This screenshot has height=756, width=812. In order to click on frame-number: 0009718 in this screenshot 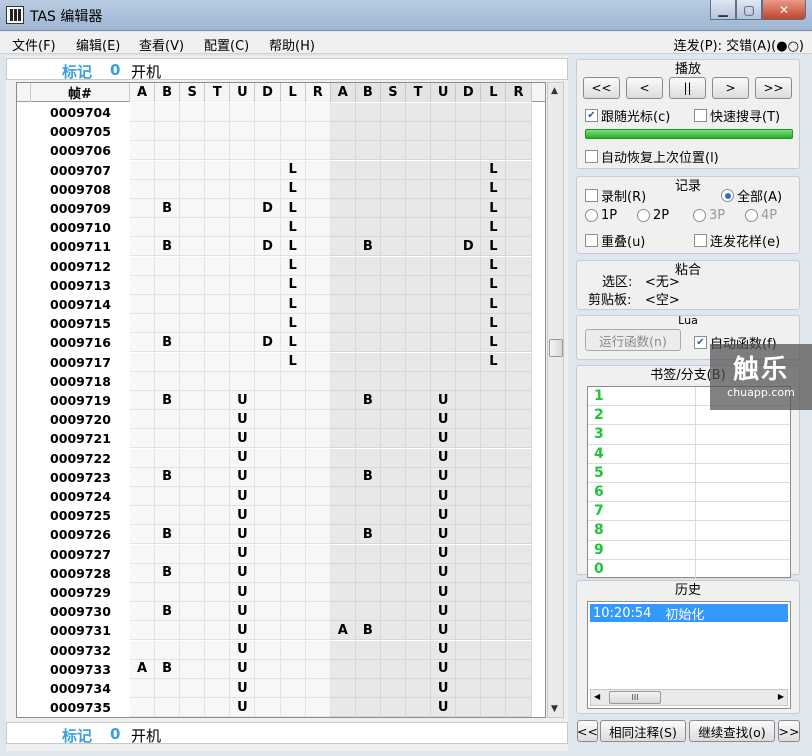, I will do `click(80, 381)`.